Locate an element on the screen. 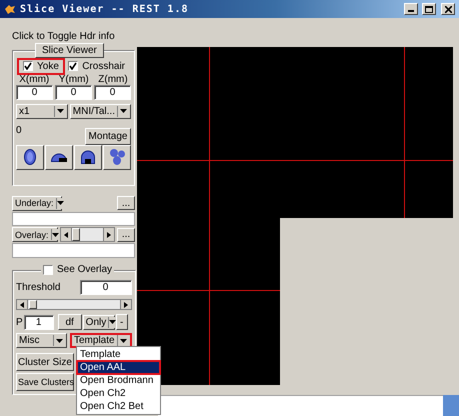  menu-item: Open Brodmann is located at coordinates (118, 380).